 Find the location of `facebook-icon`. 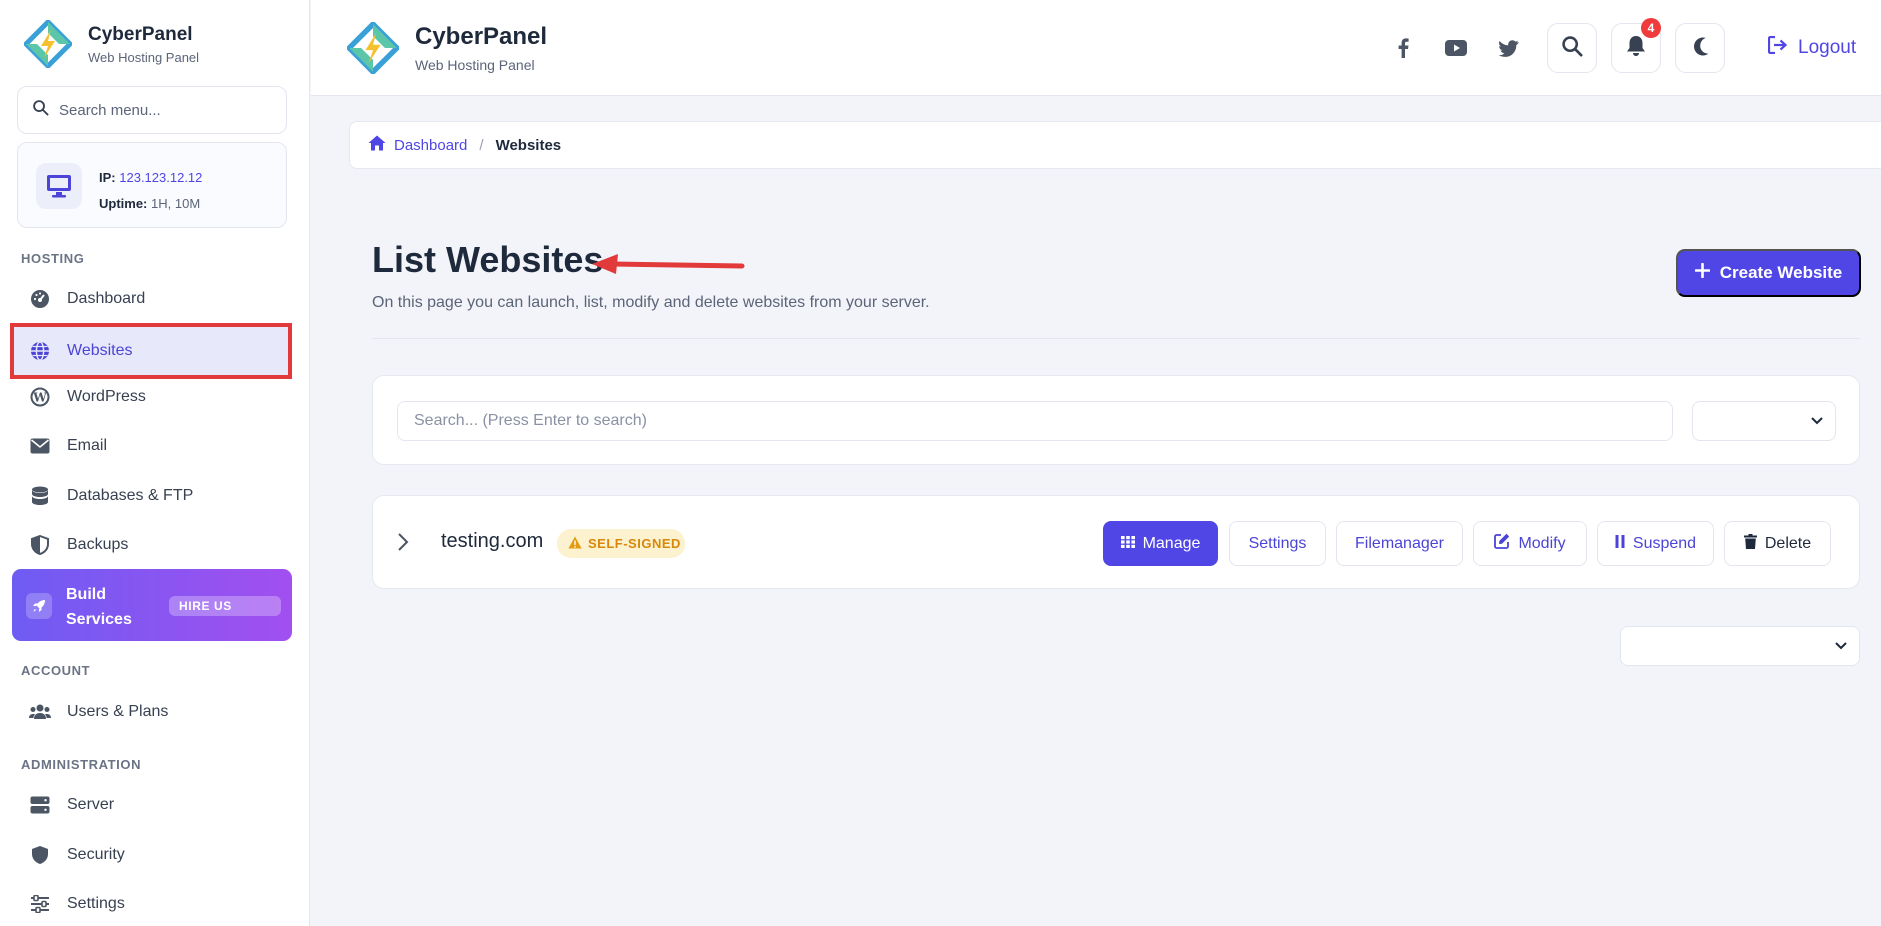

facebook-icon is located at coordinates (1403, 48).